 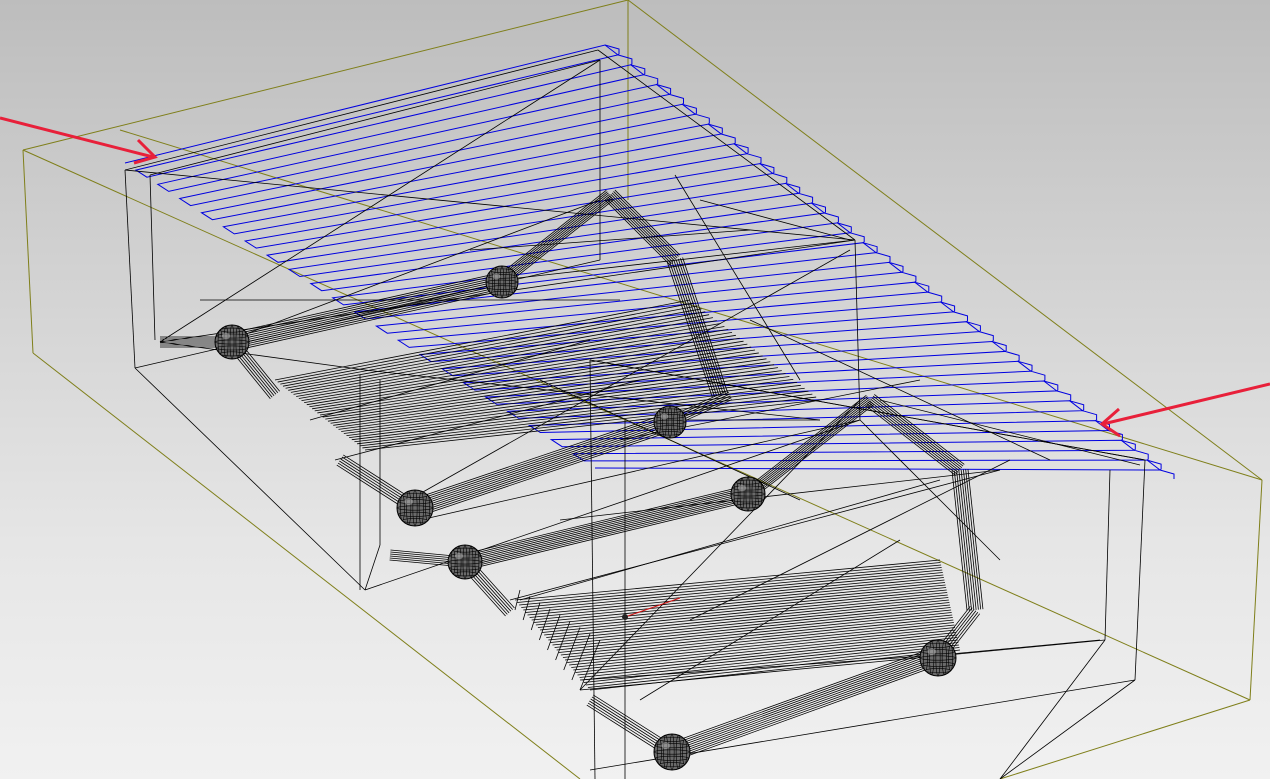 I want to click on arrow-icon, so click(x=1186, y=404).